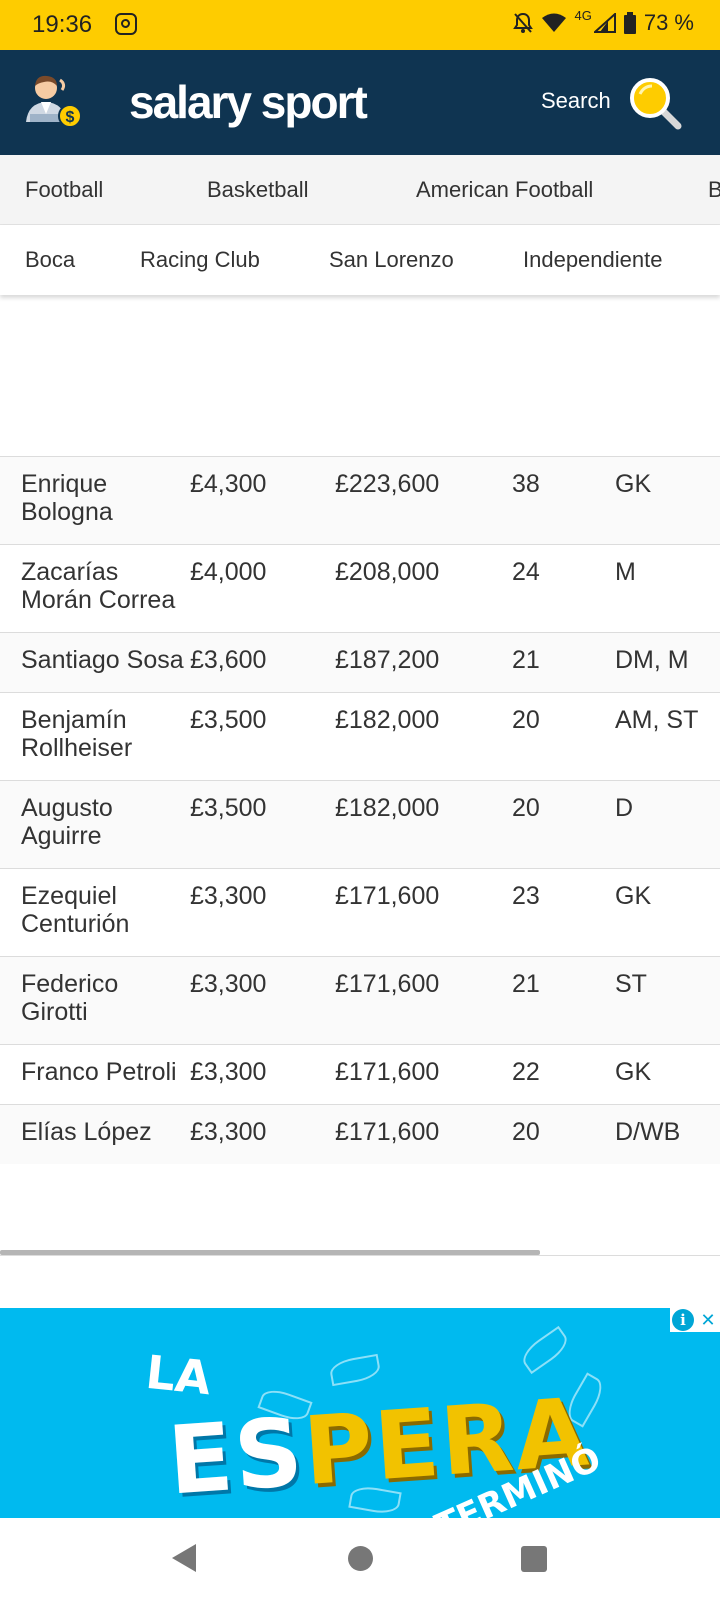  I want to click on player-name-cell: Santiago Sosa, so click(102, 660).